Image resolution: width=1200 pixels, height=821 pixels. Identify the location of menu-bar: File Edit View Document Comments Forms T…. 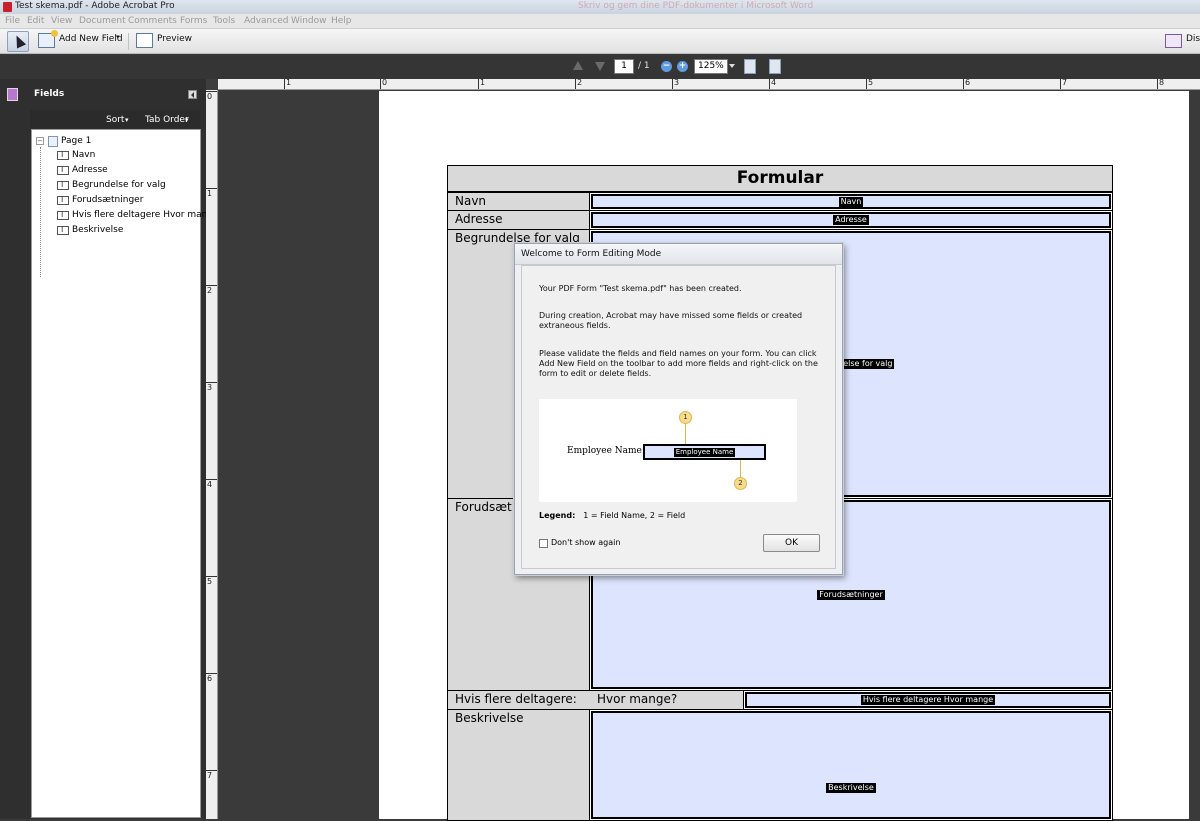
(600, 21).